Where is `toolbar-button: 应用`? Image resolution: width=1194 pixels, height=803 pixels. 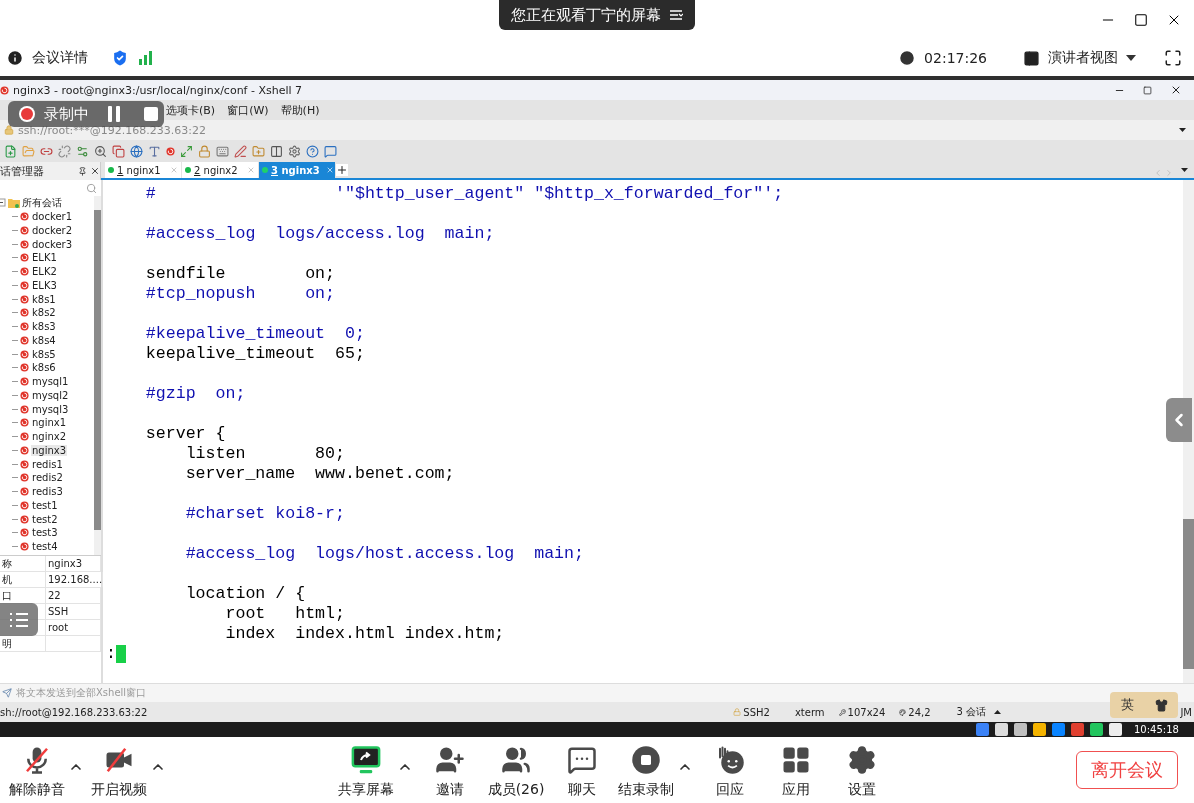 toolbar-button: 应用 is located at coordinates (796, 770).